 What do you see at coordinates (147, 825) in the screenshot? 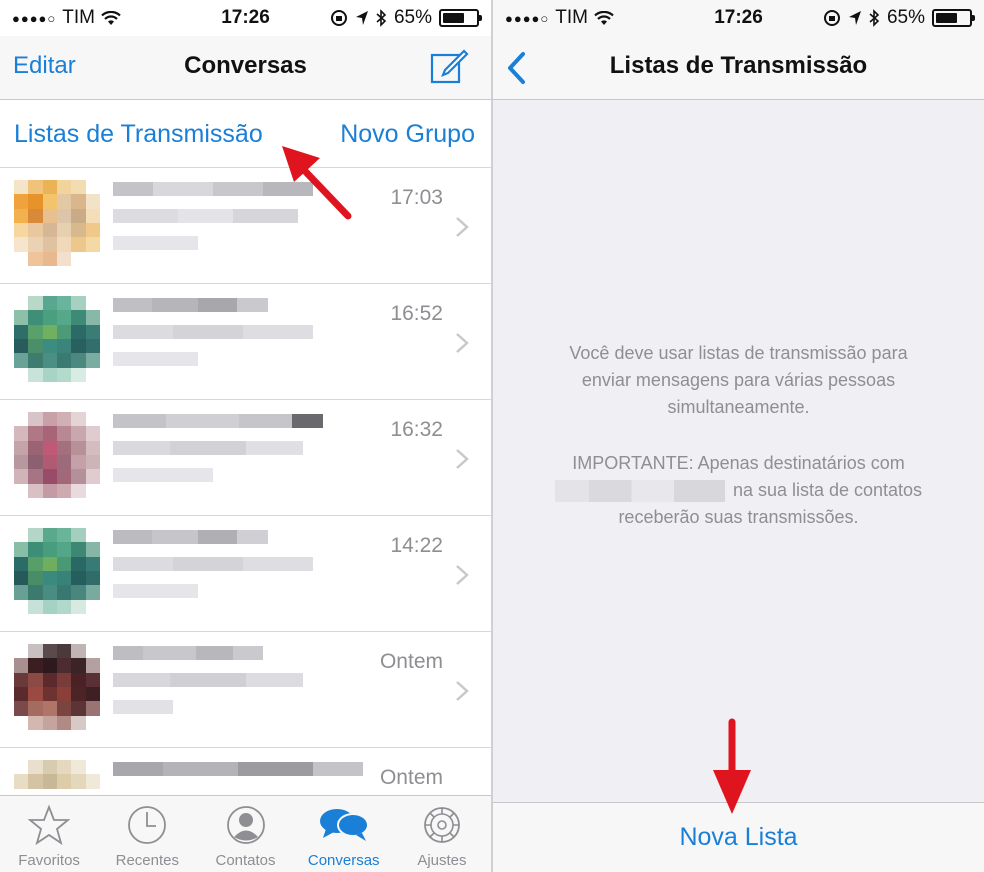
I see `clock-icon` at bounding box center [147, 825].